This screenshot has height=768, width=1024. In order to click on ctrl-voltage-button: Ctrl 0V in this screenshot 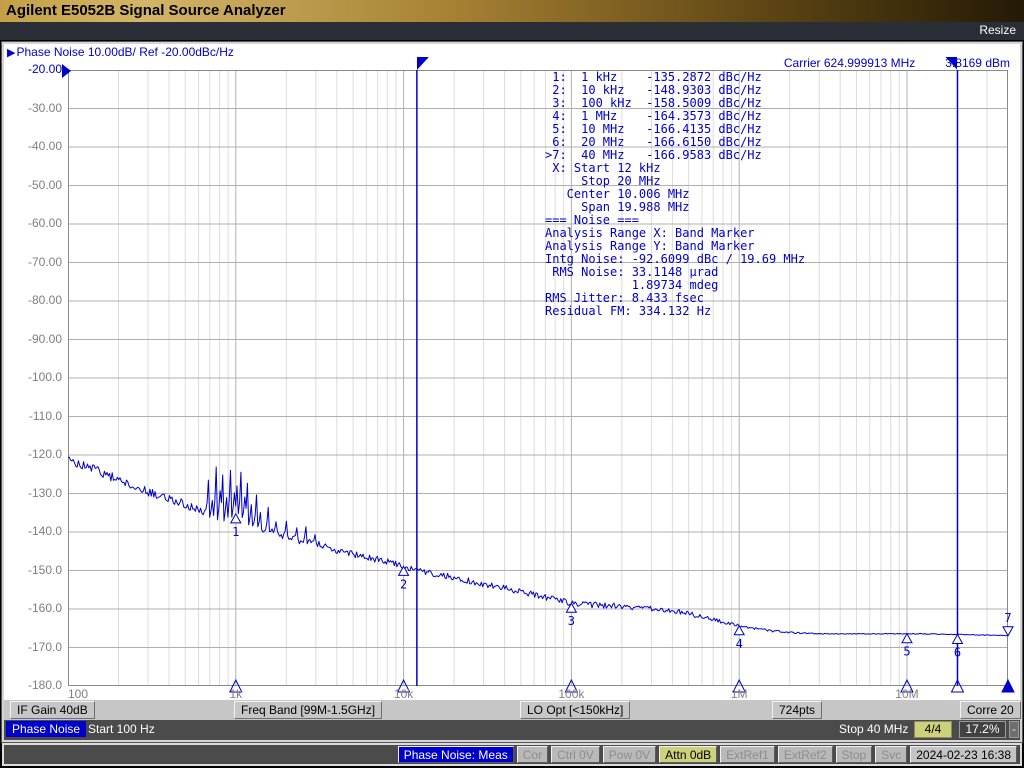, I will do `click(575, 754)`.